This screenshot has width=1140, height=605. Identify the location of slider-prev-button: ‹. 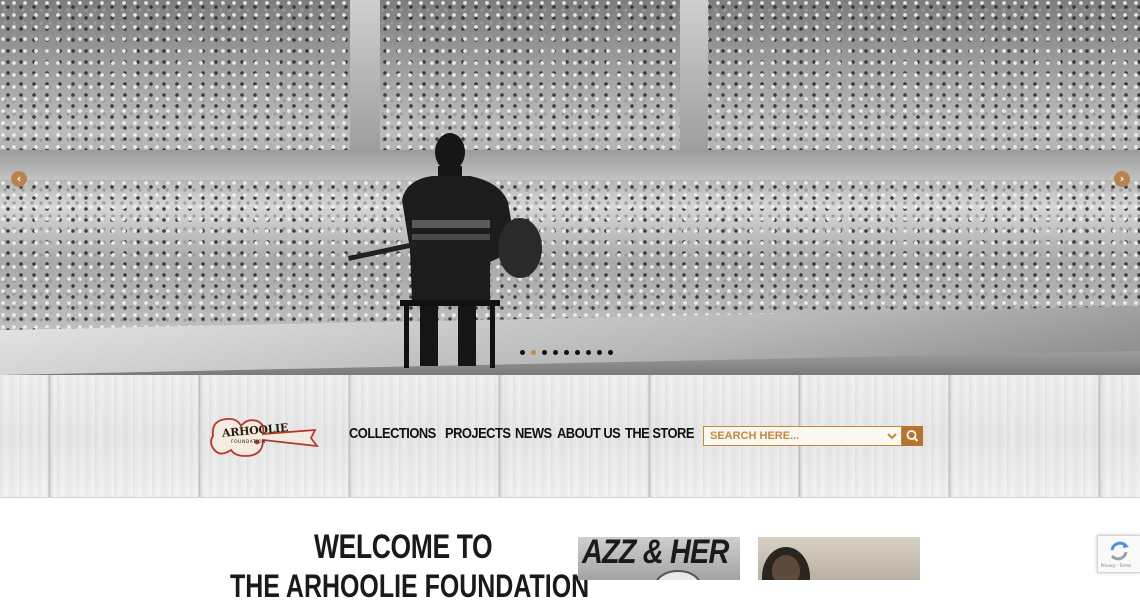
(19, 179).